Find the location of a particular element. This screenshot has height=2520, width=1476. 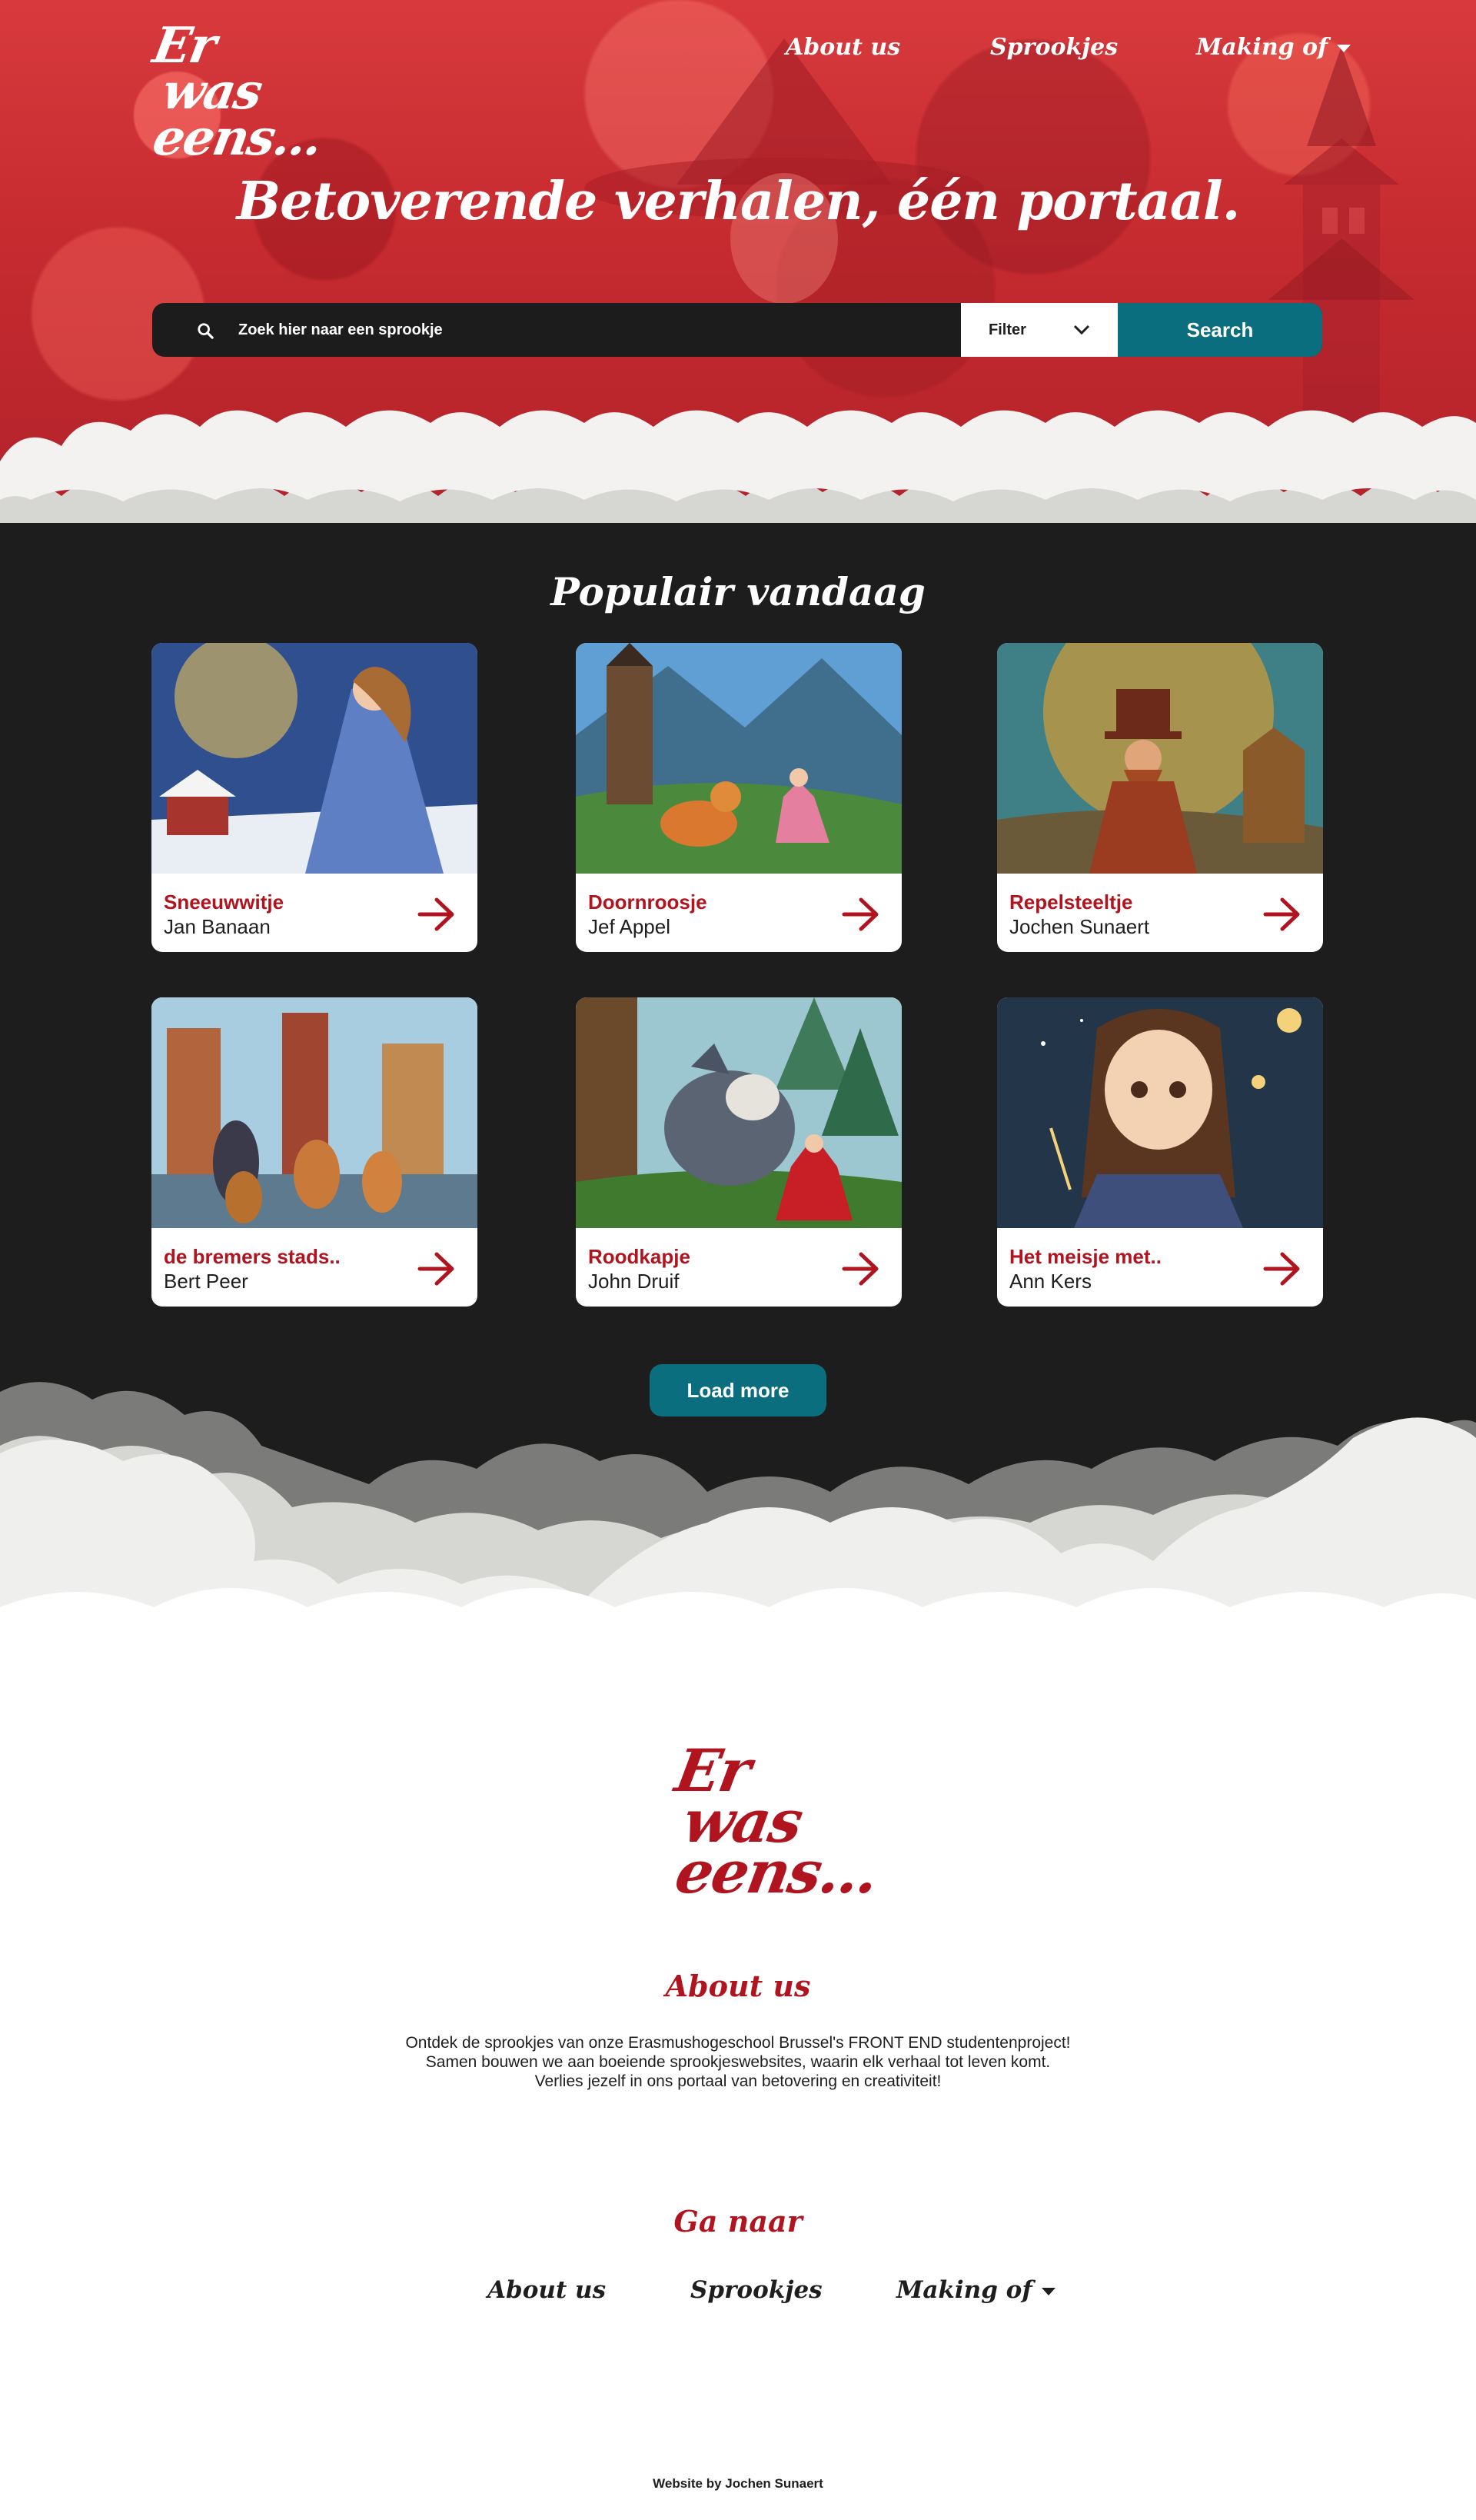

story-author: Jan Banaan is located at coordinates (218, 927).